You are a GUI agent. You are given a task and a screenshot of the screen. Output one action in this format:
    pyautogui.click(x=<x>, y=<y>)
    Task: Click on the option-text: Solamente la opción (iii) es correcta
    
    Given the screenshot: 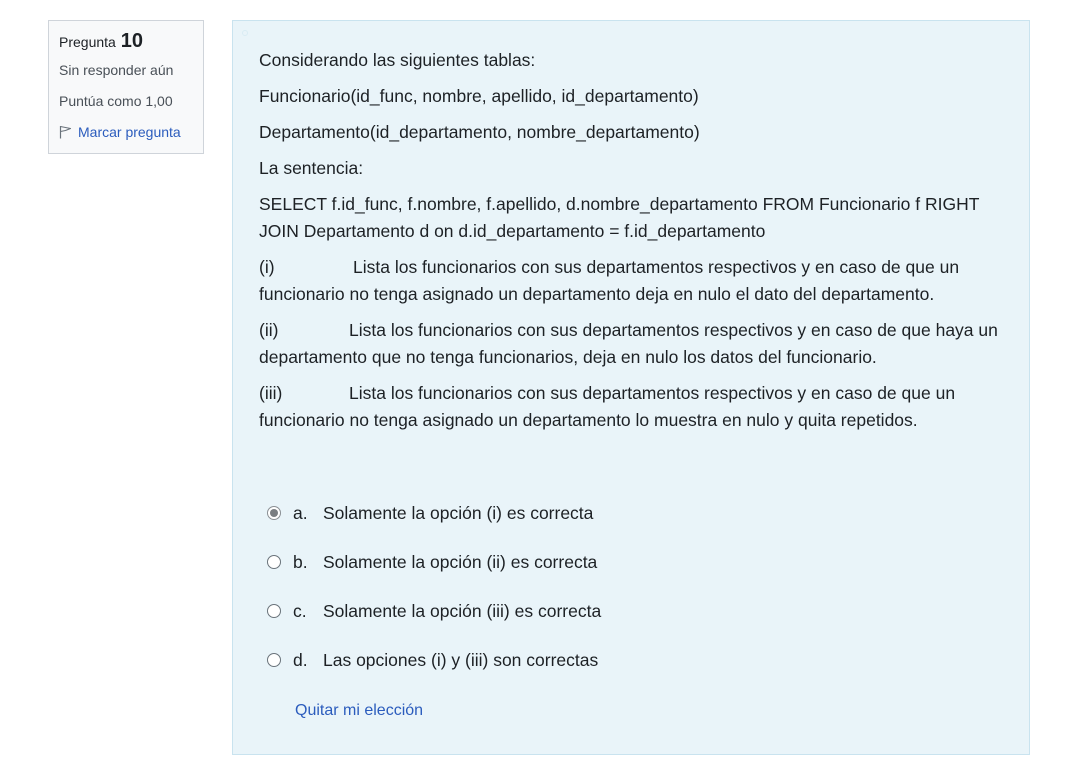 What is the action you would take?
    pyautogui.click(x=462, y=610)
    